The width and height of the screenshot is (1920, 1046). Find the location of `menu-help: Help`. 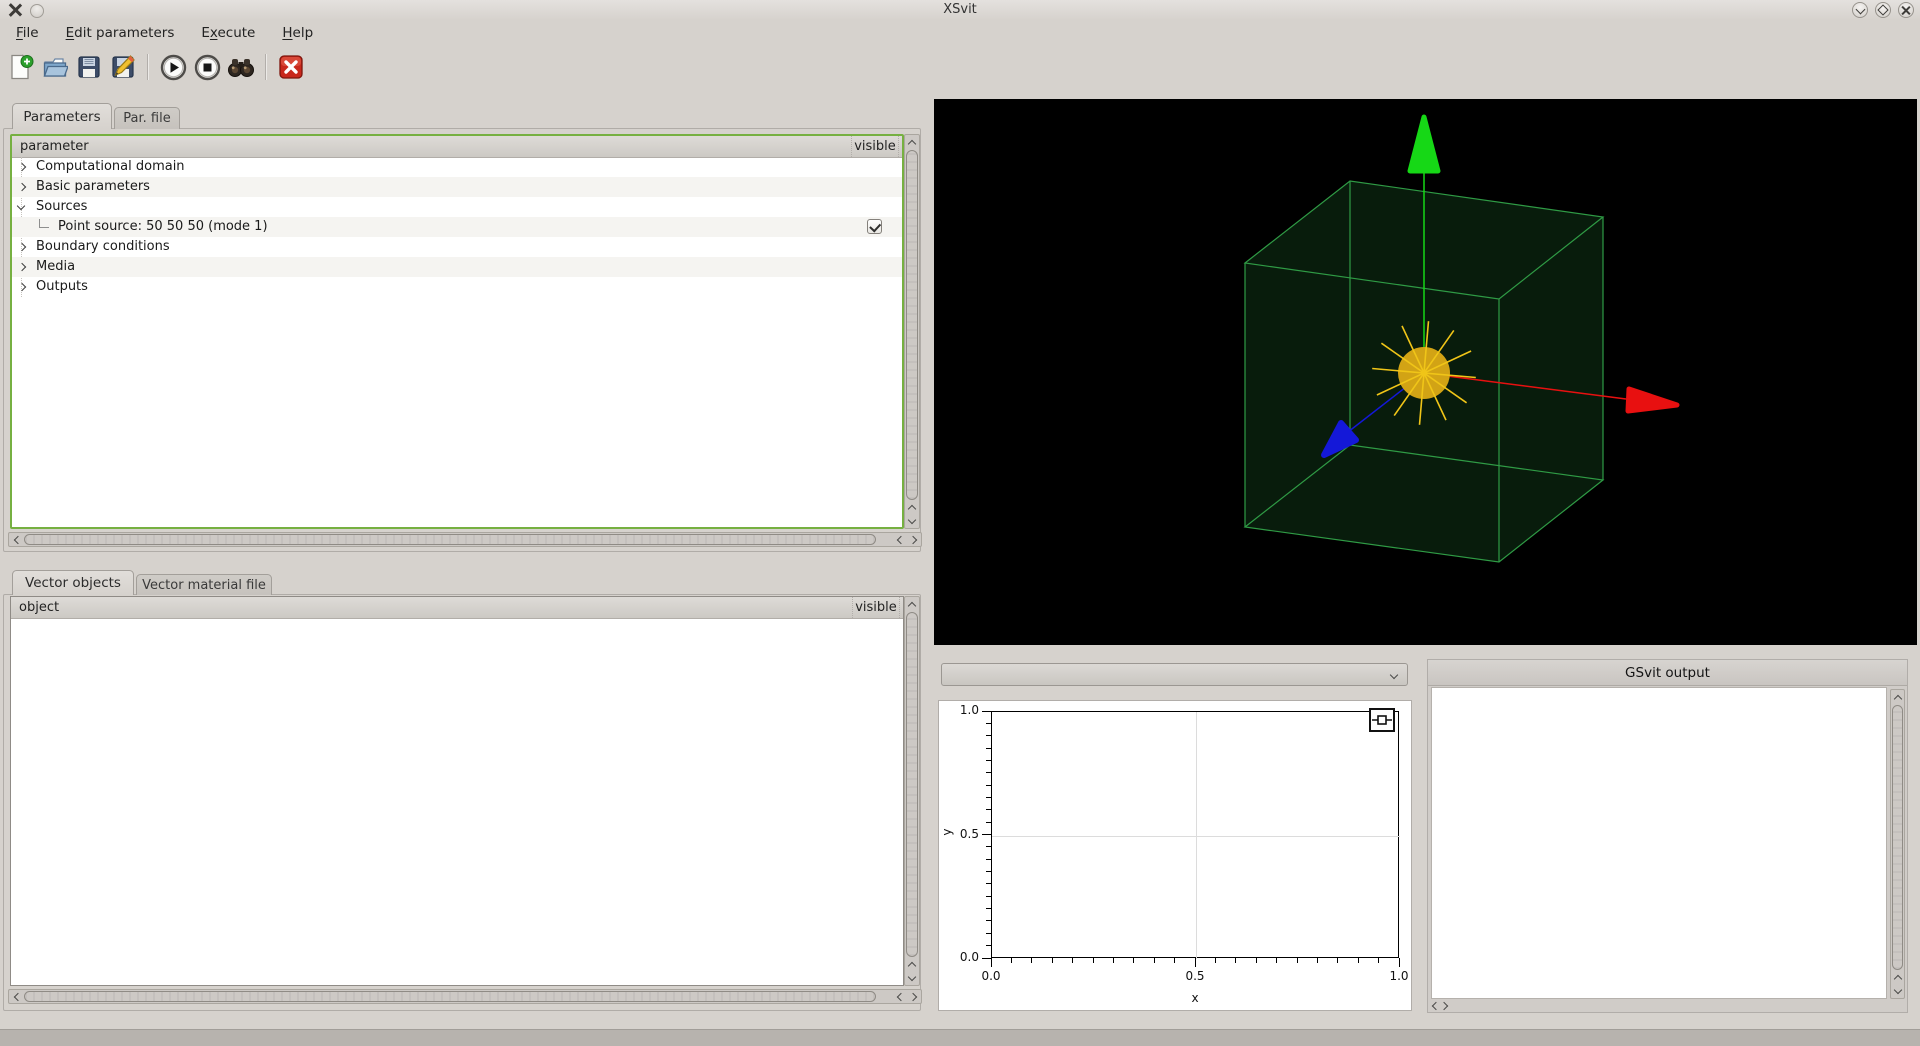

menu-help: Help is located at coordinates (297, 33).